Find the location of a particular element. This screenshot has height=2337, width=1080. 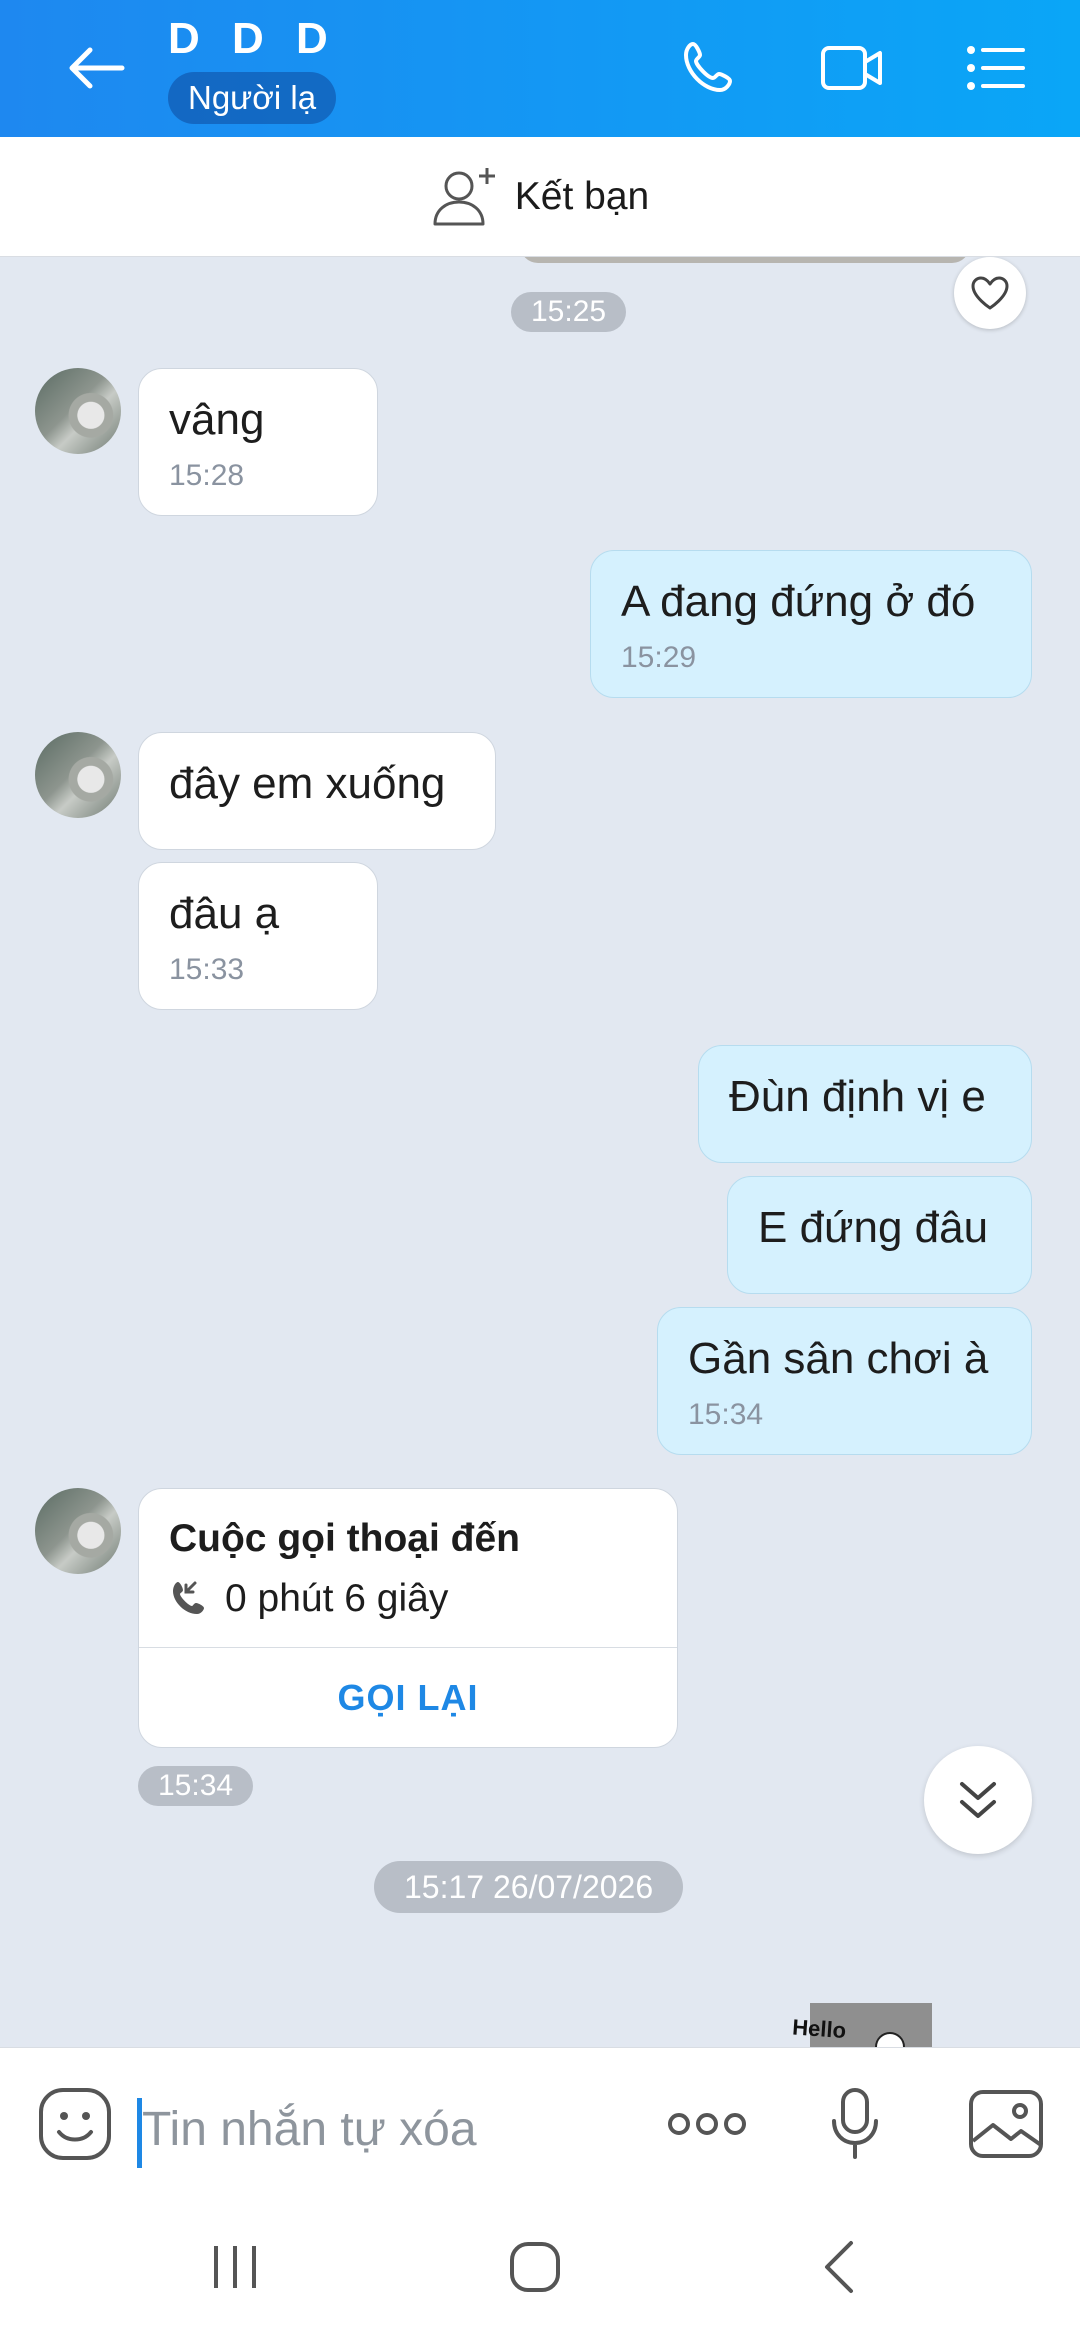

previous-image-message is located at coordinates (745, 260).